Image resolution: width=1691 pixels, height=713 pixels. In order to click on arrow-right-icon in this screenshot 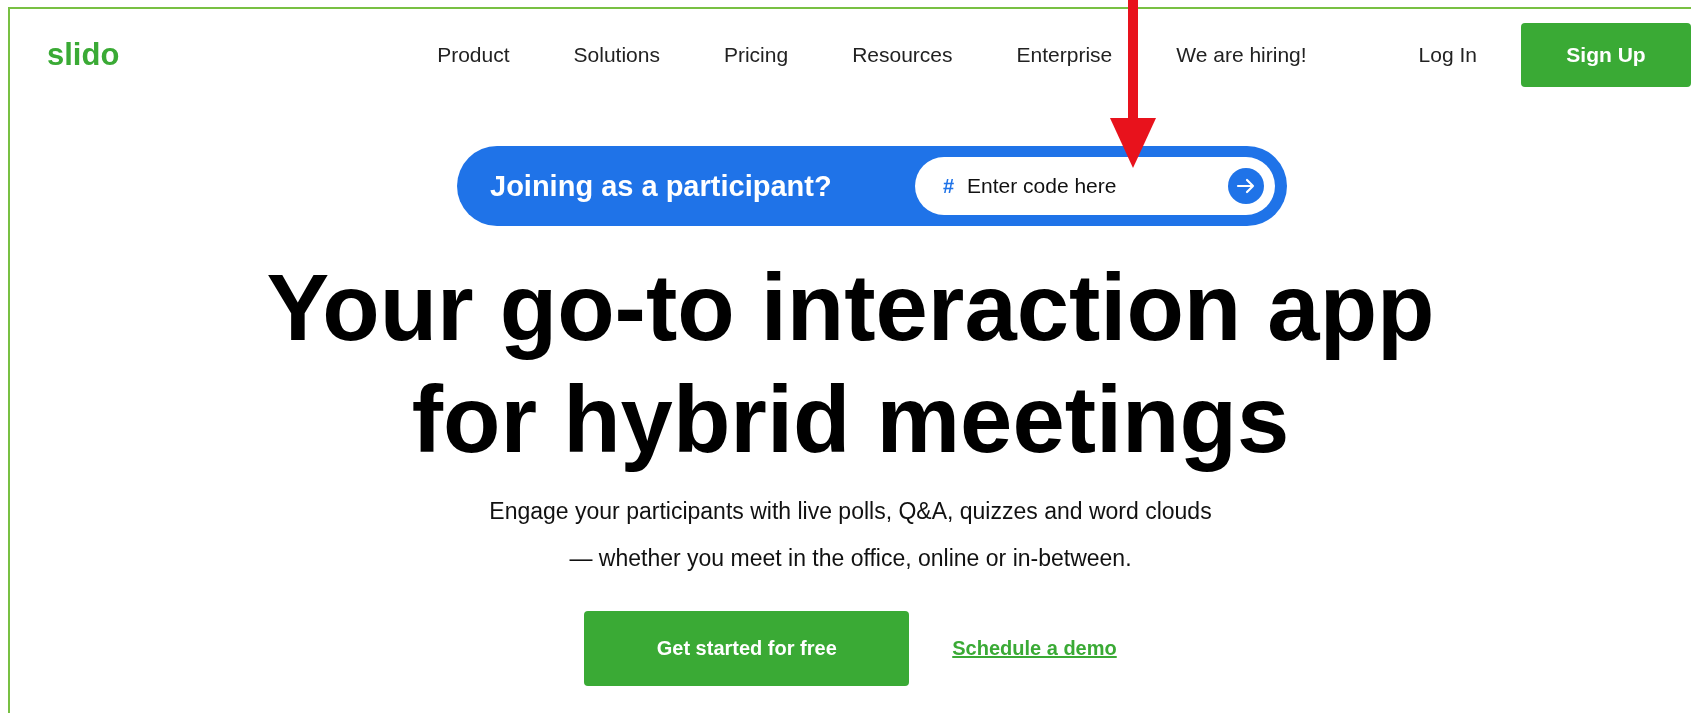, I will do `click(1246, 186)`.